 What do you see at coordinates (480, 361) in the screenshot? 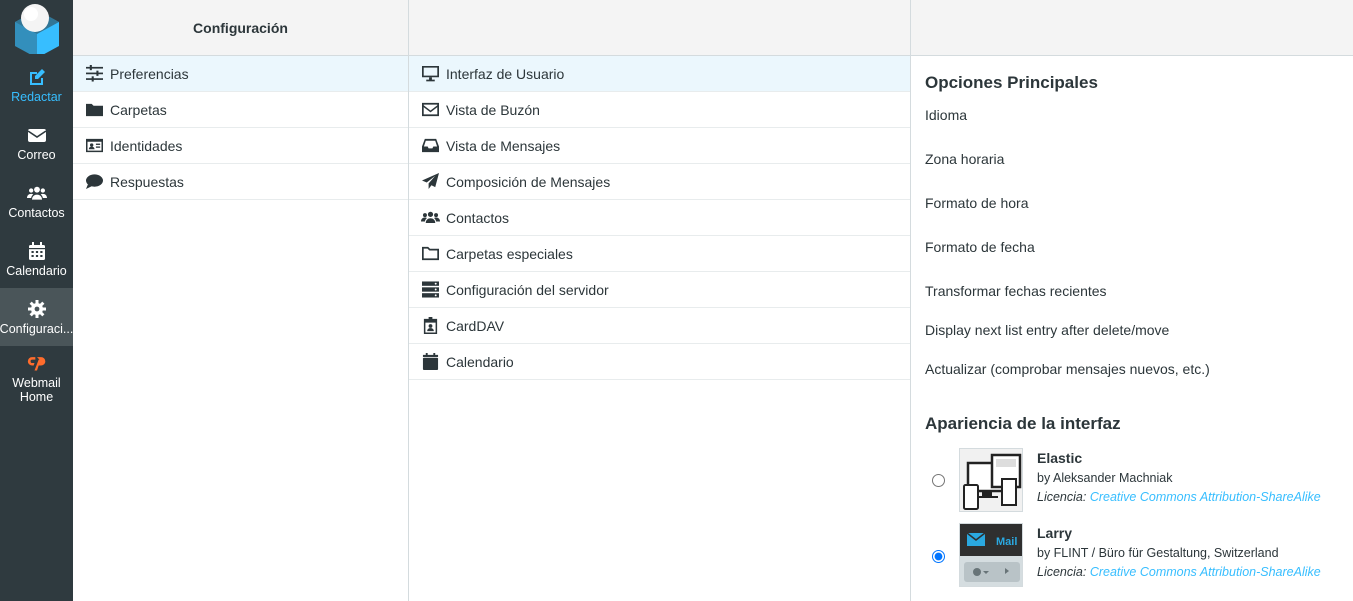
I see `section-label: Calendario` at bounding box center [480, 361].